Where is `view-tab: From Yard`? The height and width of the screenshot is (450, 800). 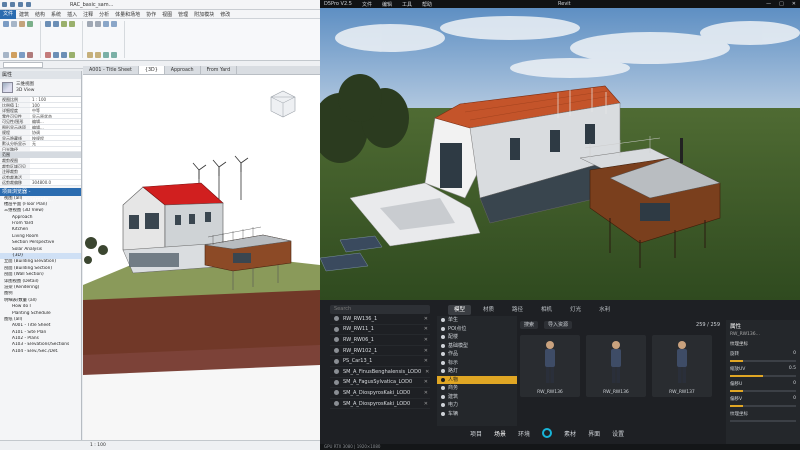 view-tab: From Yard is located at coordinates (219, 70).